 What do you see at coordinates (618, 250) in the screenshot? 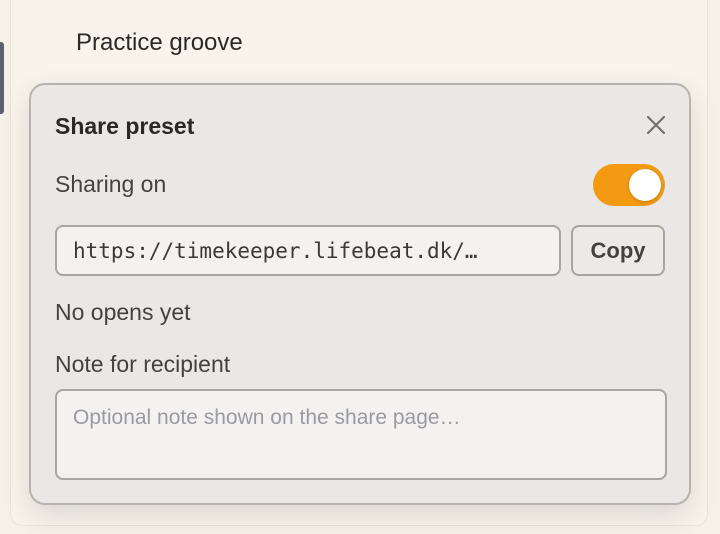
I see `copy-button: Copy` at bounding box center [618, 250].